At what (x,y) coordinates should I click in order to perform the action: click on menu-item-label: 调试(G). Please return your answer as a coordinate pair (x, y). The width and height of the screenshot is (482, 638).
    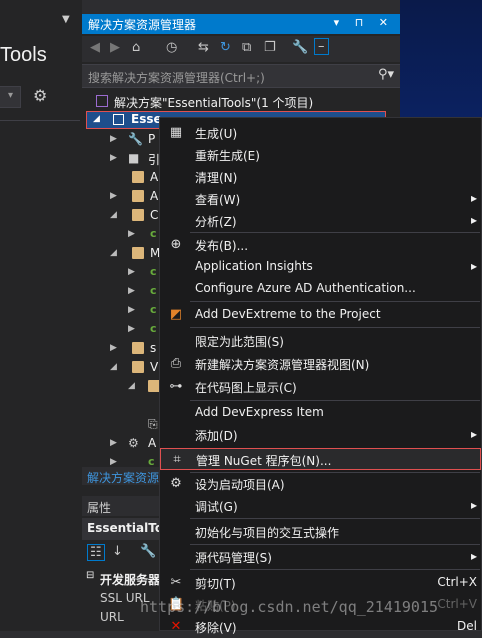
    Looking at the image, I should click on (216, 507).